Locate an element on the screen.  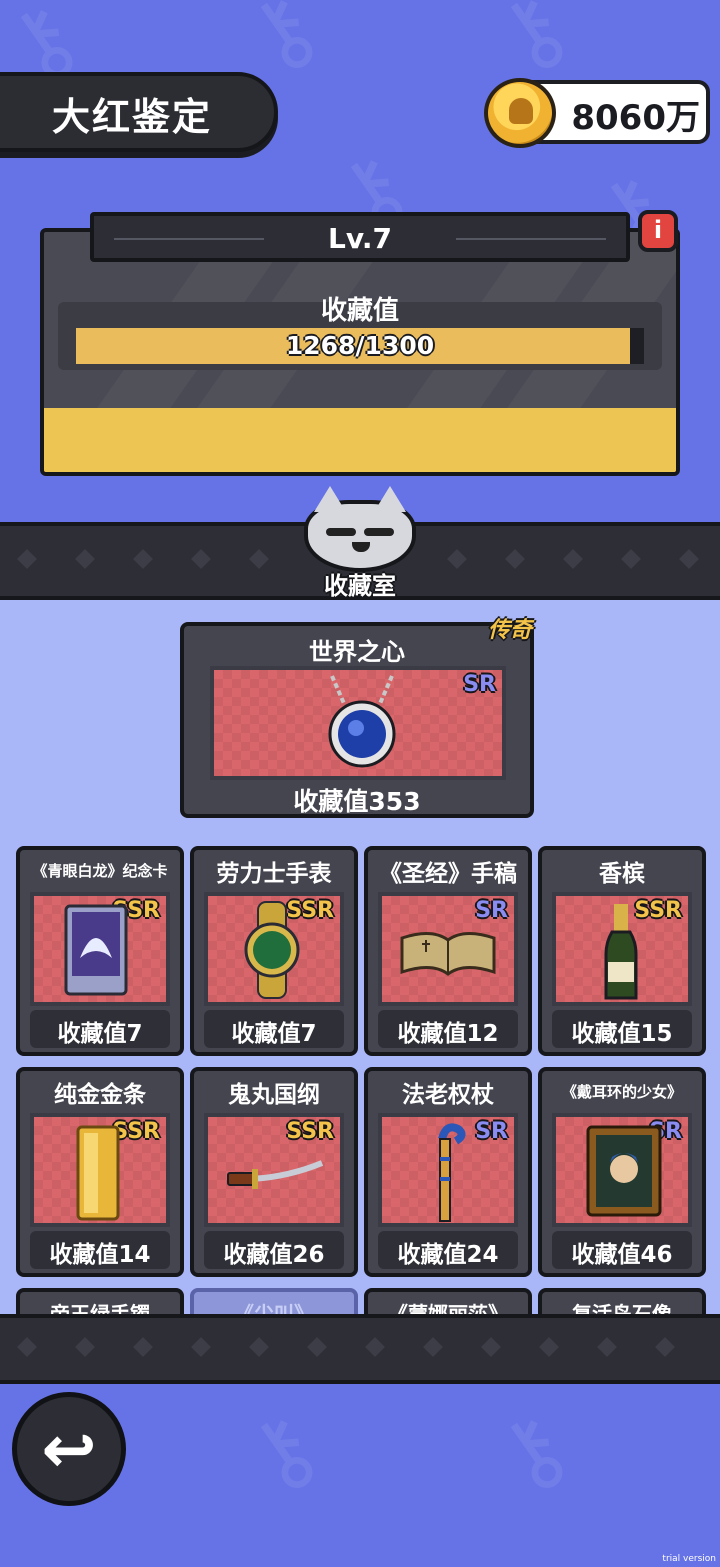
level-panel-footer is located at coordinates (360, 440).